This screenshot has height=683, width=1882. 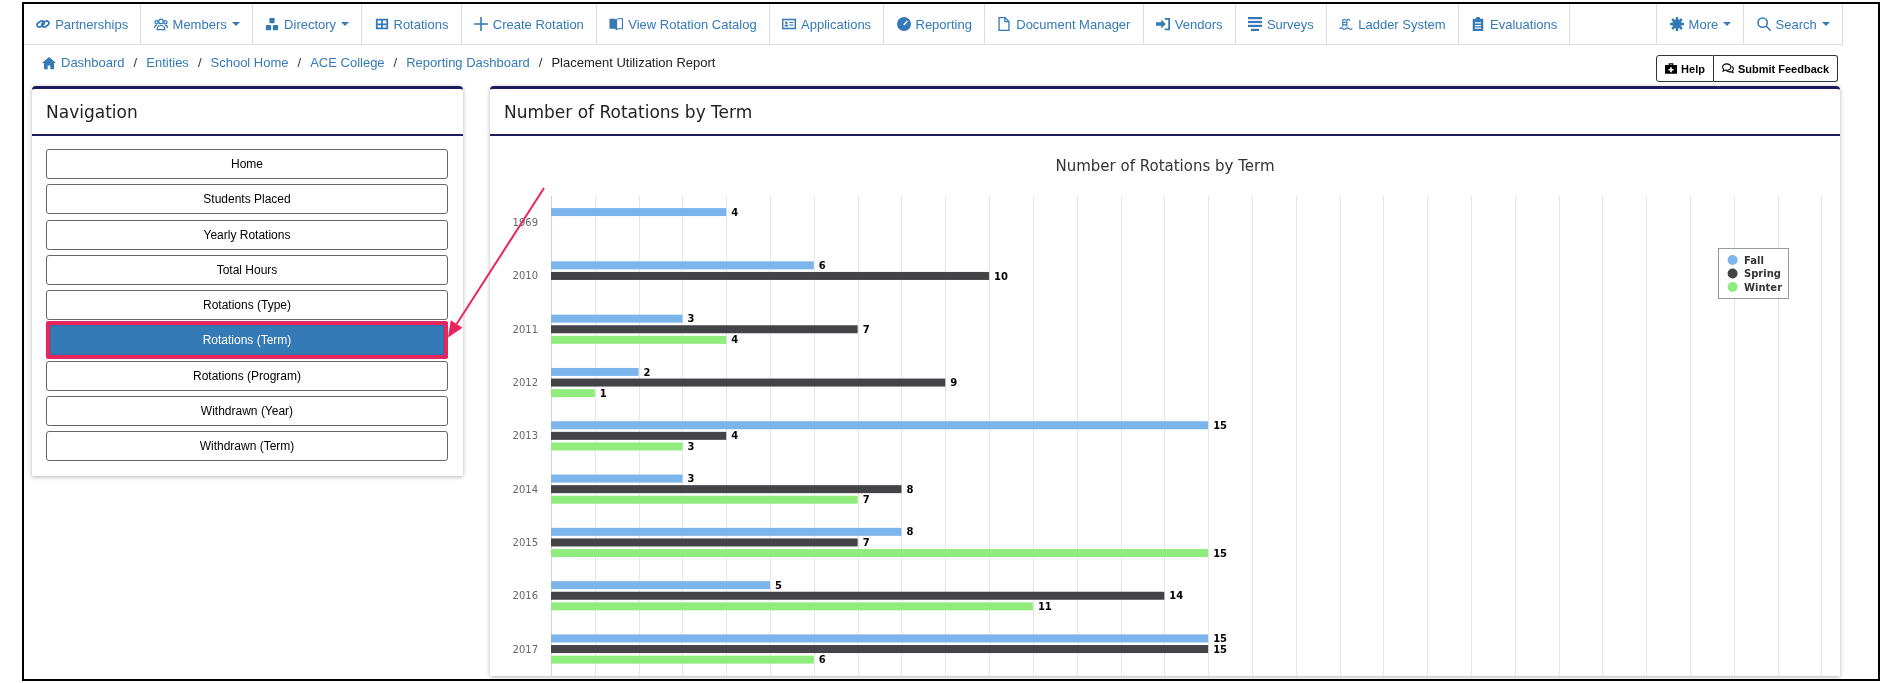 What do you see at coordinates (827, 24) in the screenshot?
I see `nav-link: Applications` at bounding box center [827, 24].